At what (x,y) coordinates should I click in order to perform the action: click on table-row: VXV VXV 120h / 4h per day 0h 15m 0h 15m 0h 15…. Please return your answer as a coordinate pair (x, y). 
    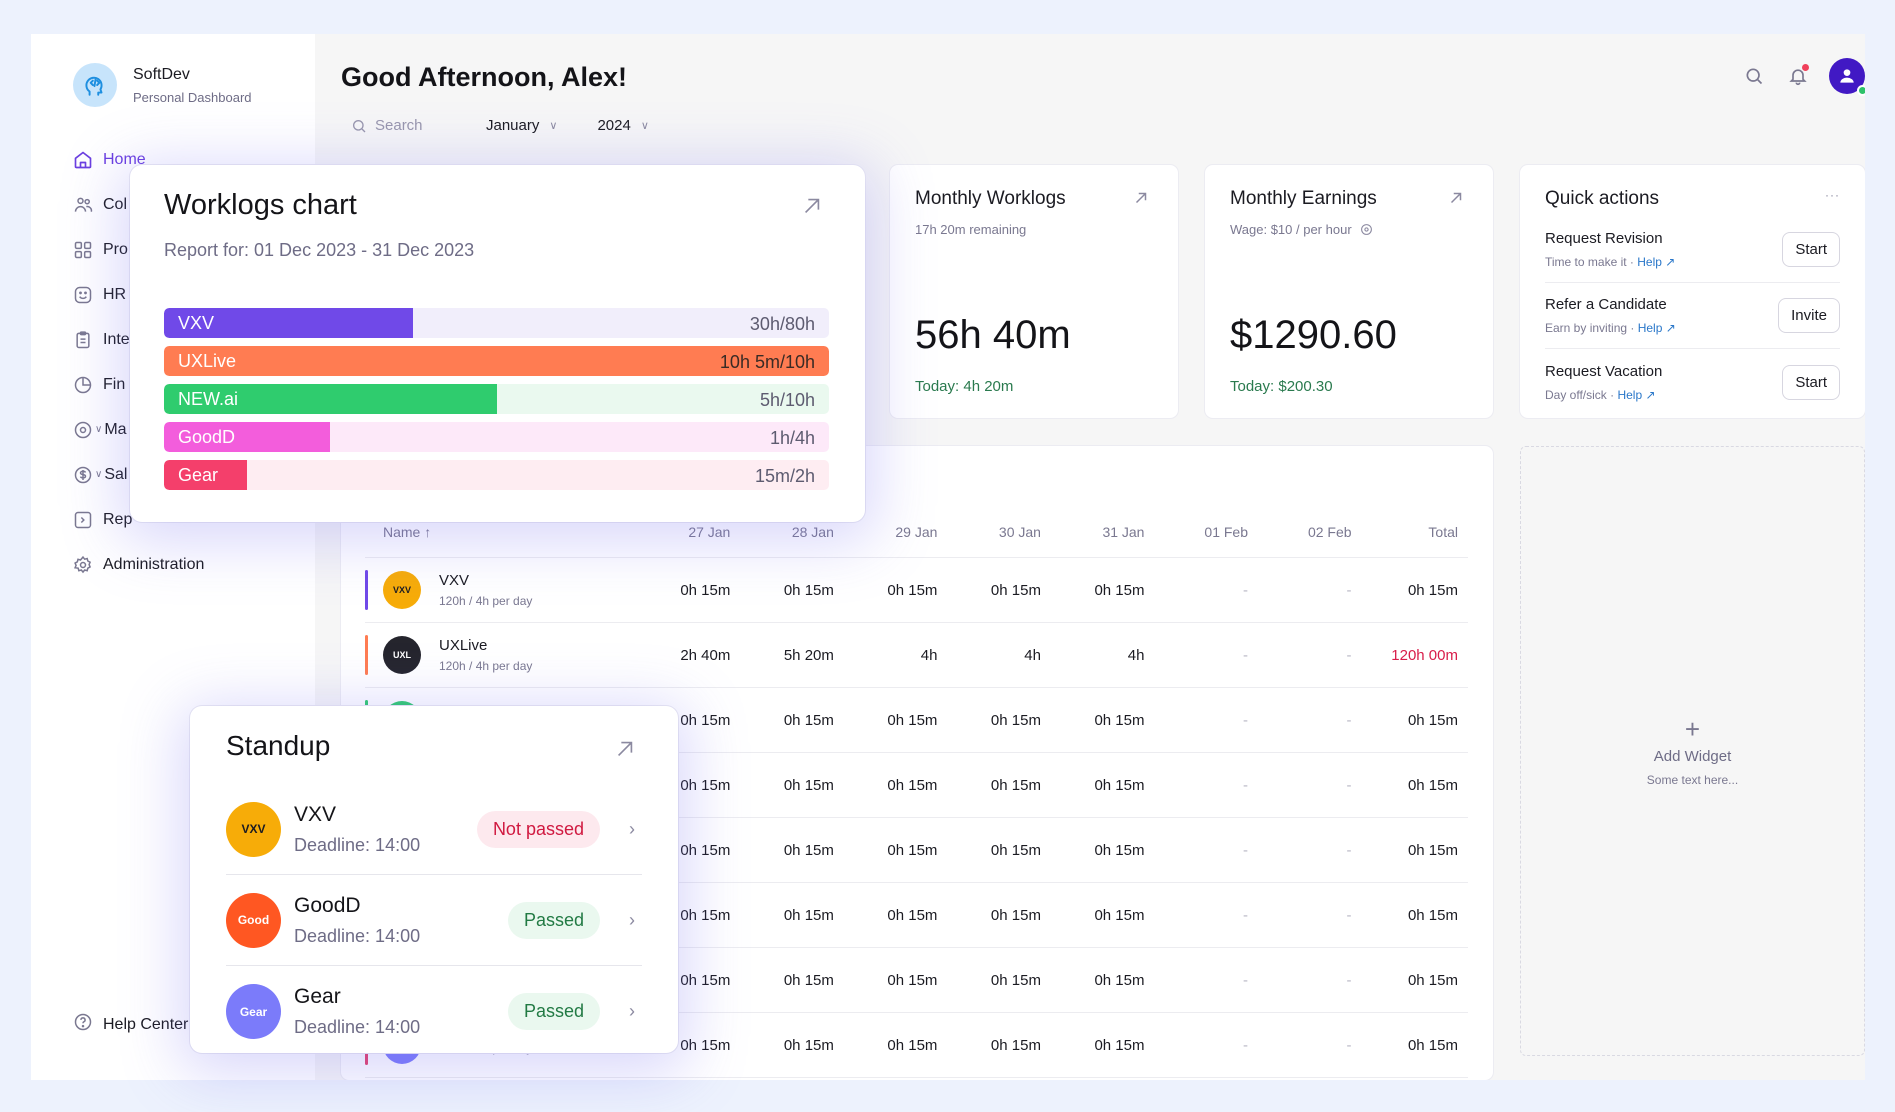
    Looking at the image, I should click on (916, 590).